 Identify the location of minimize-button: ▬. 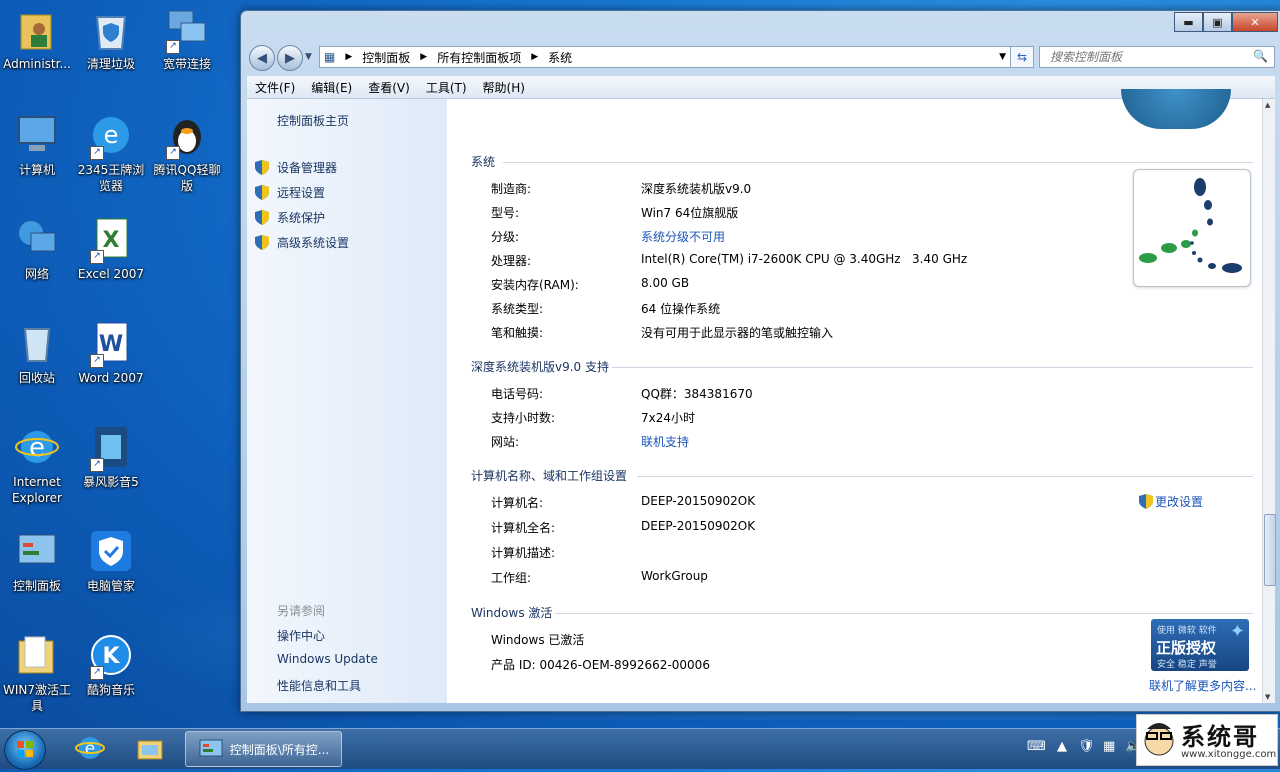
(1188, 22).